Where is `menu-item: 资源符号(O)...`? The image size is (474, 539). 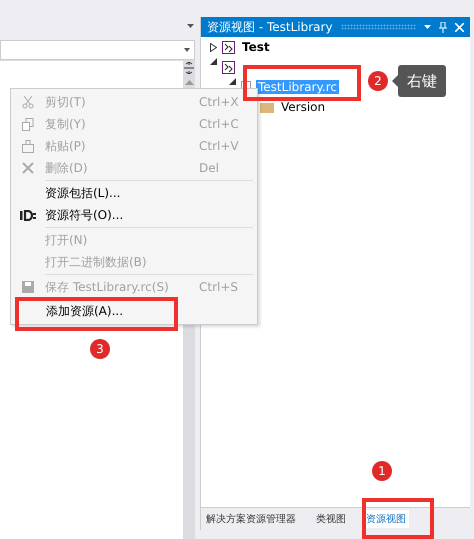 menu-item: 资源符号(O)... is located at coordinates (134, 215).